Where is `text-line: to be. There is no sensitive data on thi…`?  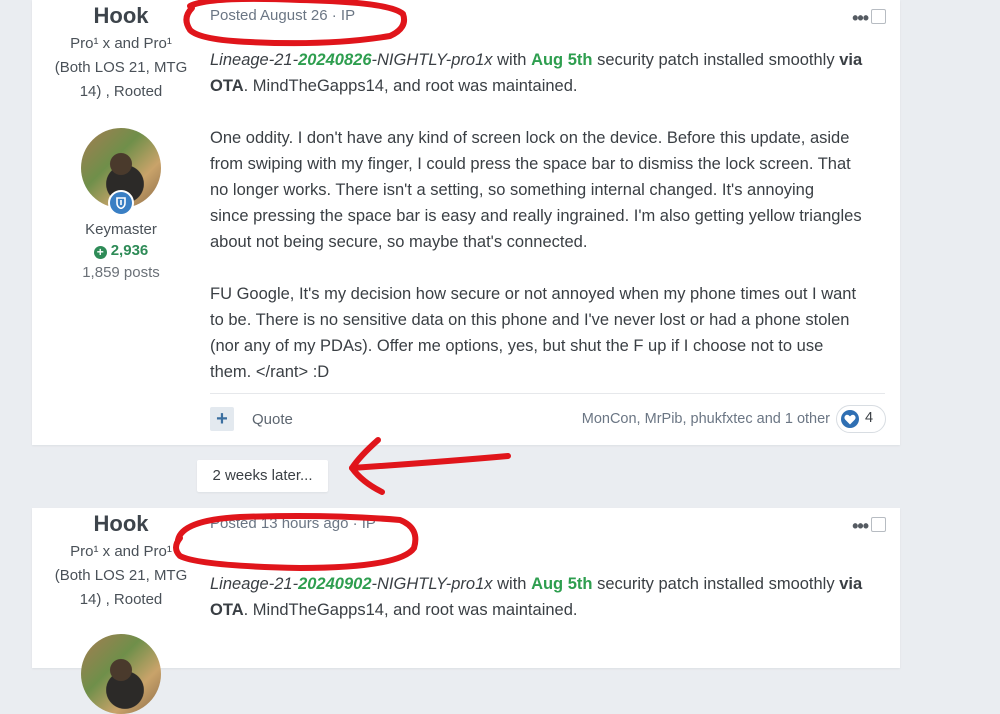 text-line: to be. There is no sensitive data on thi… is located at coordinates (530, 320).